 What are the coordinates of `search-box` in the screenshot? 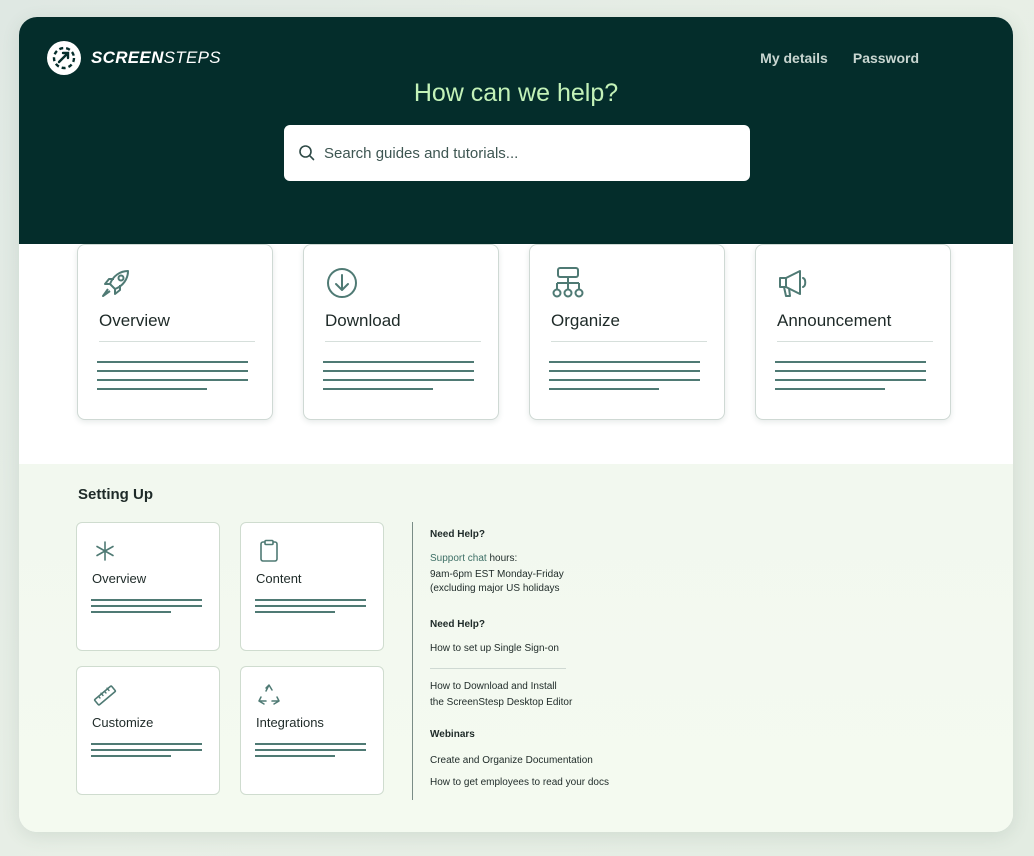 It's located at (517, 153).